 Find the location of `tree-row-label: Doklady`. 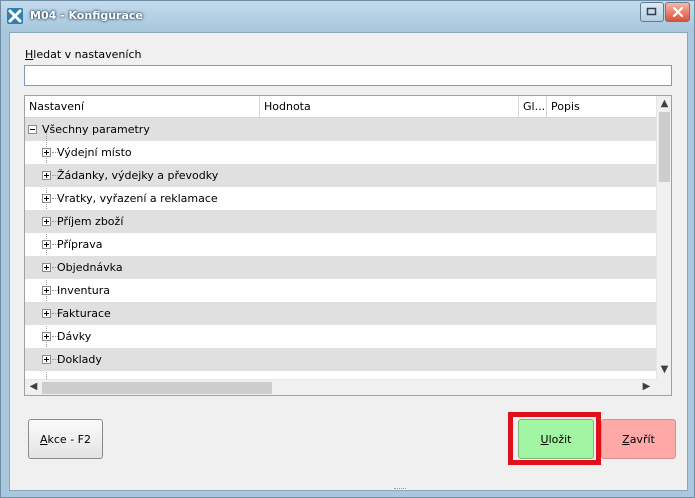

tree-row-label: Doklady is located at coordinates (79, 359).